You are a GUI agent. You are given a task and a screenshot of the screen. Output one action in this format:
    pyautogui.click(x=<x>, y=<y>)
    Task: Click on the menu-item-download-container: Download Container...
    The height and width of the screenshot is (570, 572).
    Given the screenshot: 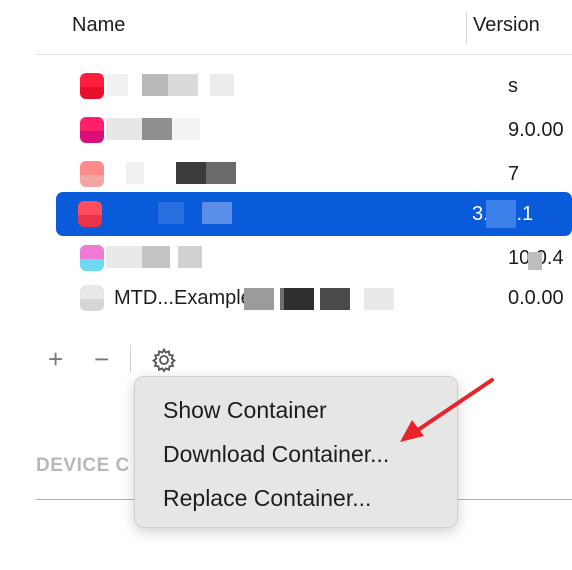 What is the action you would take?
    pyautogui.click(x=276, y=454)
    